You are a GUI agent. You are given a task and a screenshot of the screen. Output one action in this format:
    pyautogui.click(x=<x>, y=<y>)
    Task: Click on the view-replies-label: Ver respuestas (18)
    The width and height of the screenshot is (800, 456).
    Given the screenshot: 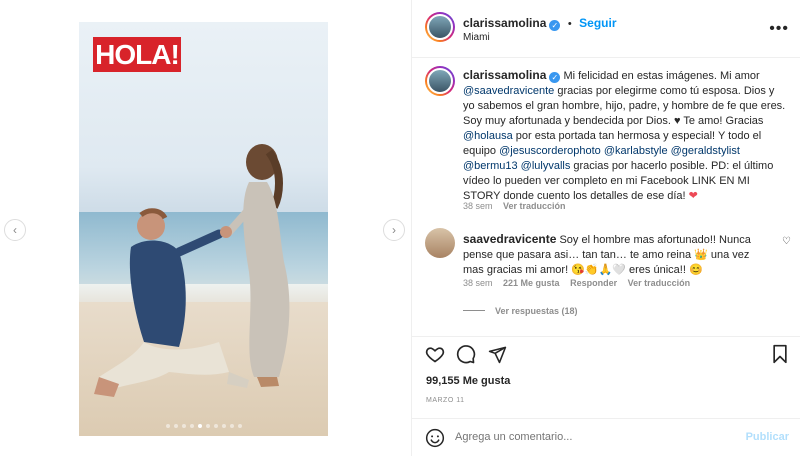 What is the action you would take?
    pyautogui.click(x=536, y=311)
    